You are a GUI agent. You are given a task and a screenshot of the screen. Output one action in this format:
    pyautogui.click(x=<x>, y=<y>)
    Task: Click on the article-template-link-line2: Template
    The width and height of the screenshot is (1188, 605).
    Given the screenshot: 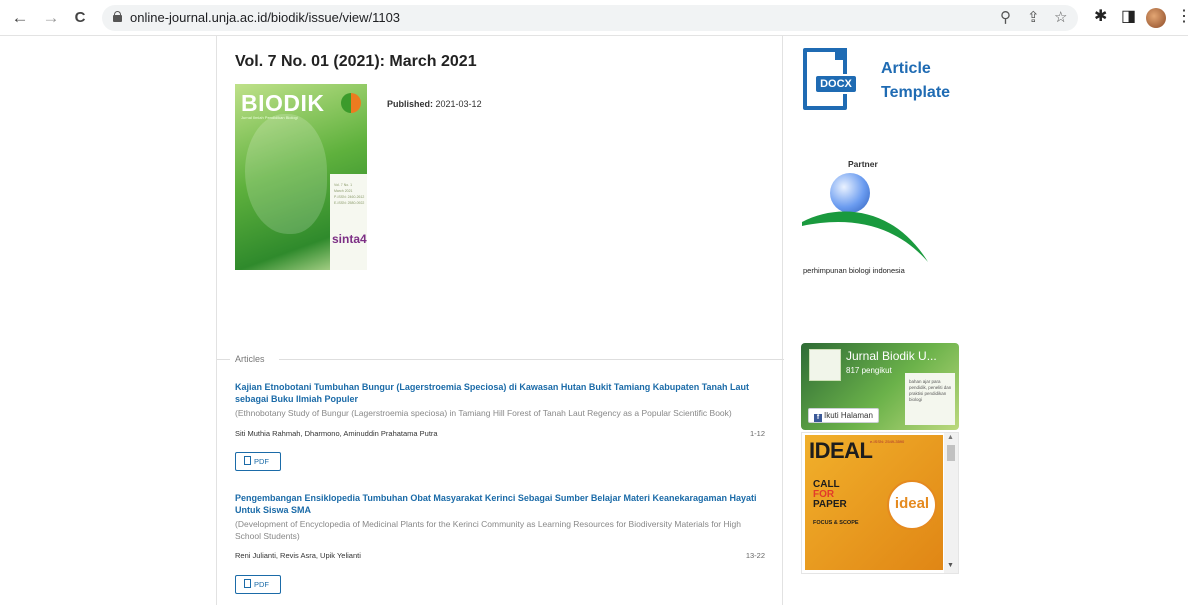 What is the action you would take?
    pyautogui.click(x=915, y=93)
    